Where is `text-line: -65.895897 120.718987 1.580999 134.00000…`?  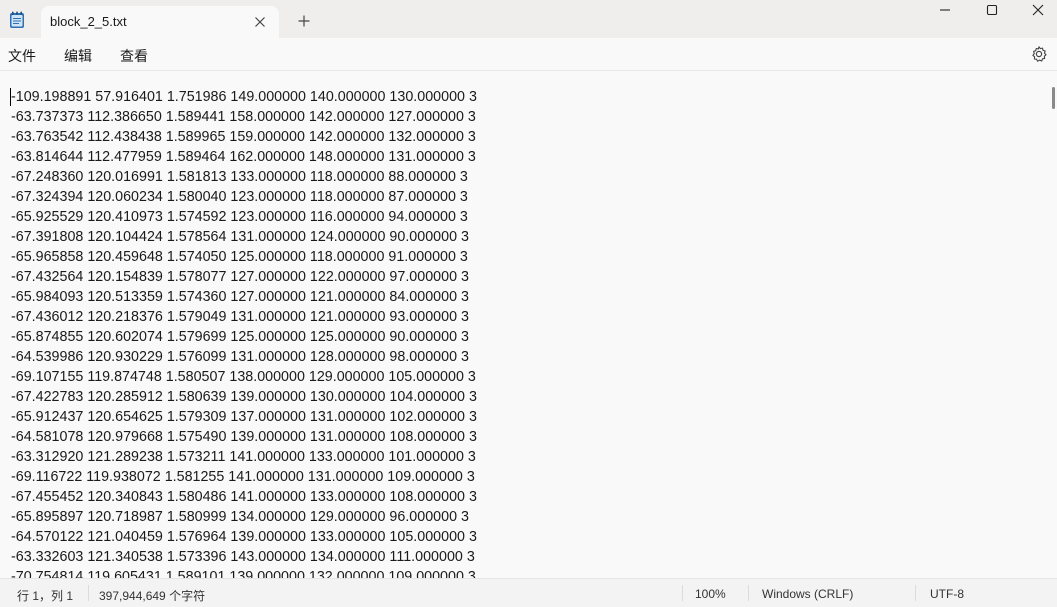
text-line: -65.895897 120.718987 1.580999 134.00000… is located at coordinates (240, 517).